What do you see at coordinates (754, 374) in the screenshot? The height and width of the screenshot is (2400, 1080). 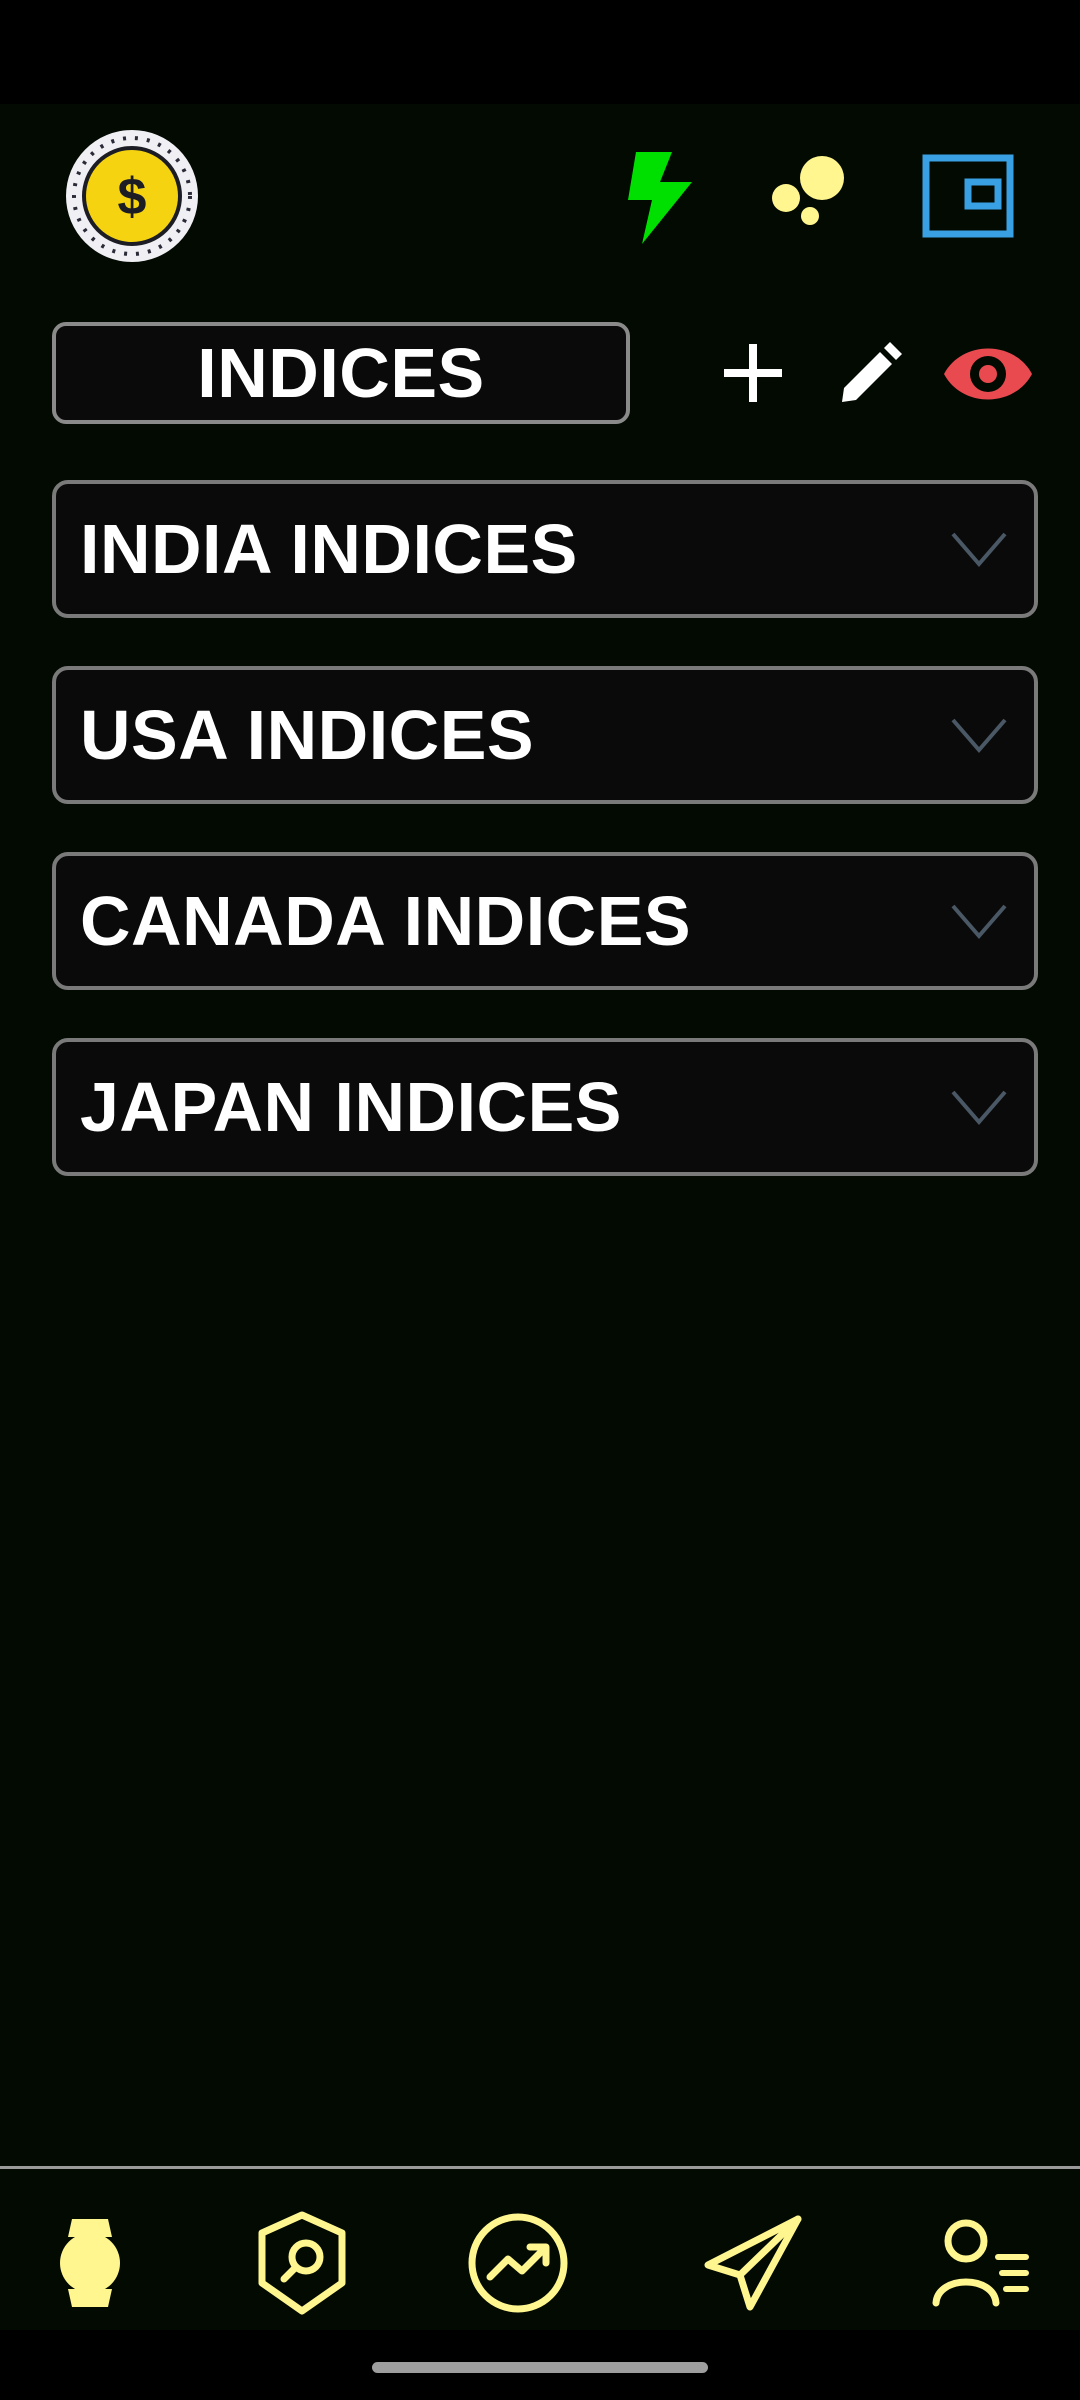 I see `add-icon` at bounding box center [754, 374].